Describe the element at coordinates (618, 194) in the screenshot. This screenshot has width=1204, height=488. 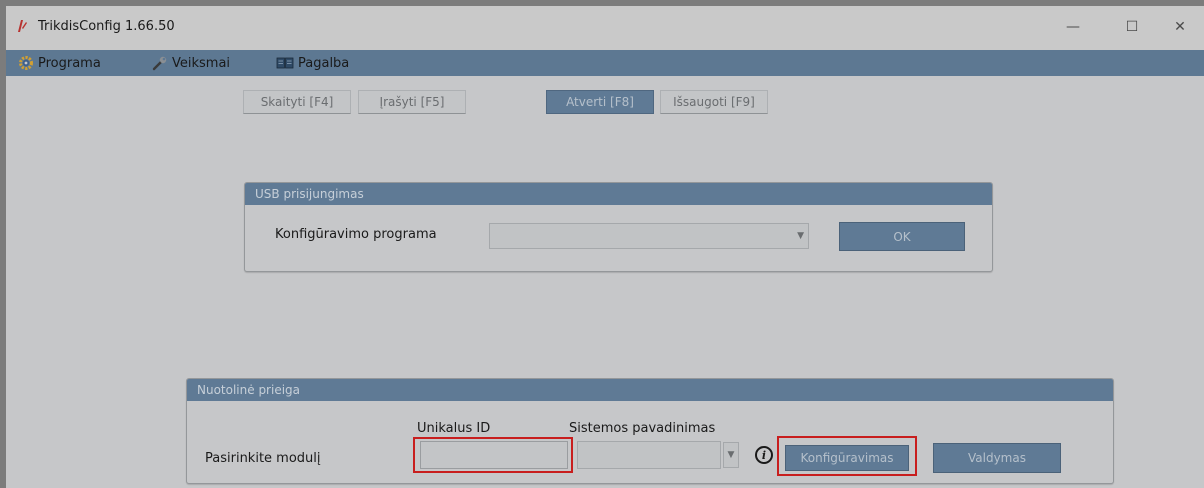
I see `usb-panel-header: USB prisijungimas` at that location.